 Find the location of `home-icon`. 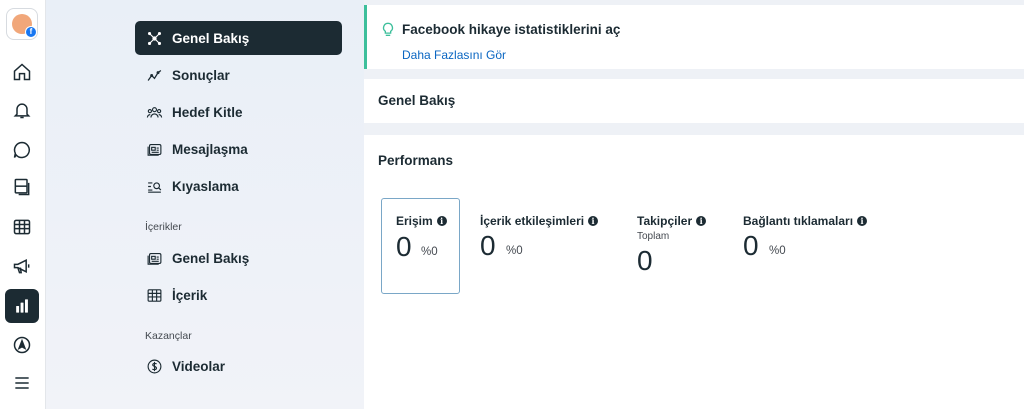

home-icon is located at coordinates (22, 72).